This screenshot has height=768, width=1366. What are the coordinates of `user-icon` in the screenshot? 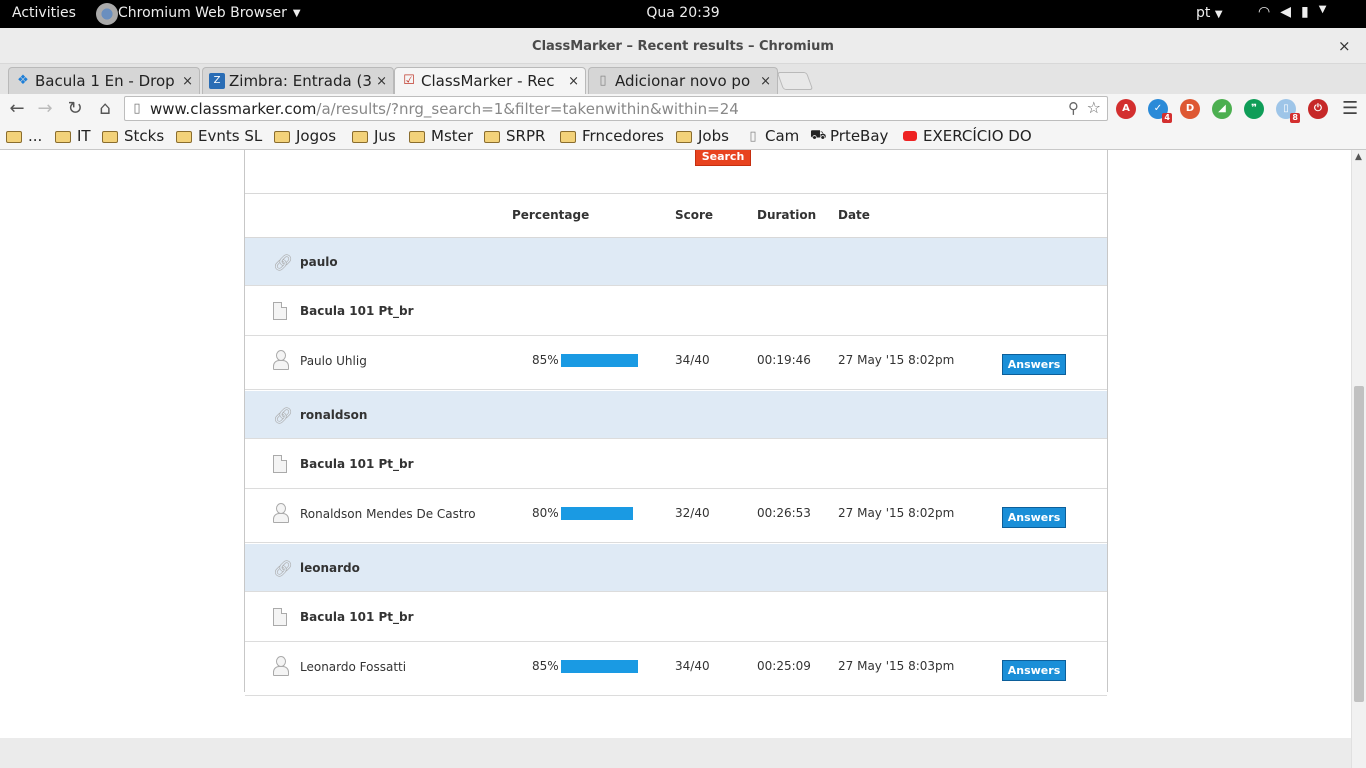 It's located at (281, 514).